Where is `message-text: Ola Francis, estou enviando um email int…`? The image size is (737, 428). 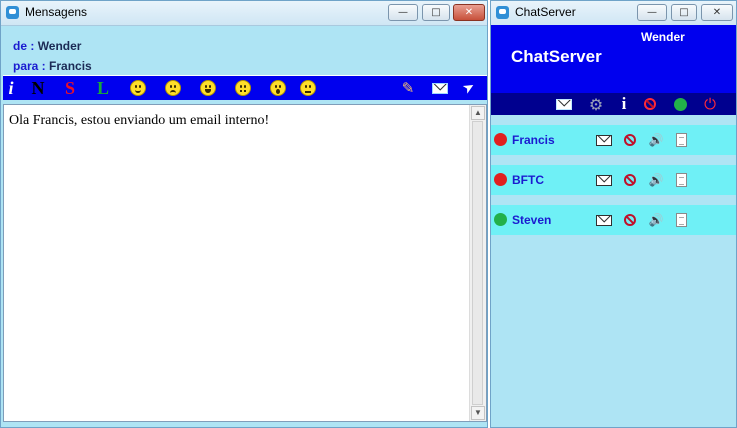 message-text: Ola Francis, estou enviando um email int… is located at coordinates (139, 120).